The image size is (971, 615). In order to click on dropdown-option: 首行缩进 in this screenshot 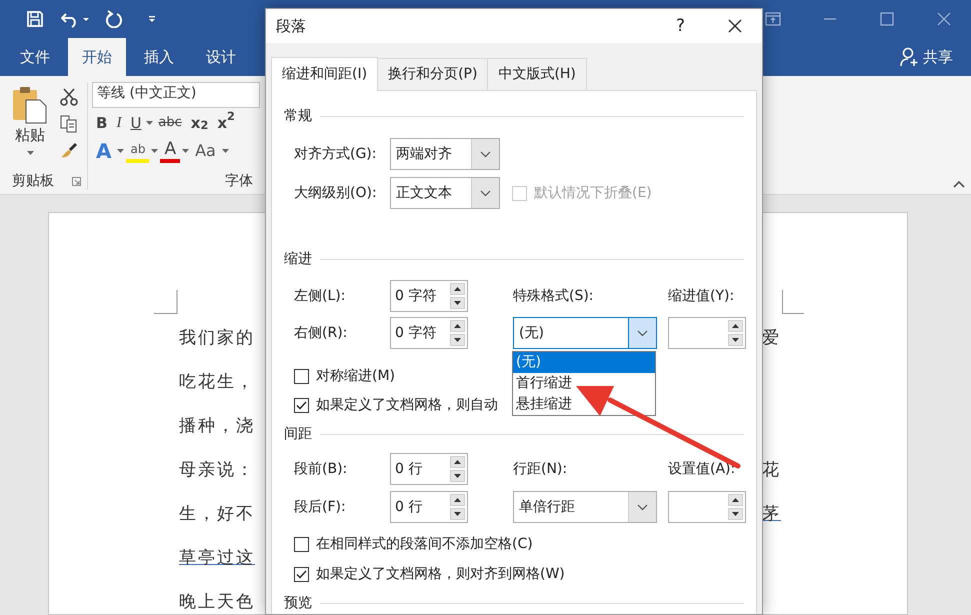, I will do `click(584, 383)`.